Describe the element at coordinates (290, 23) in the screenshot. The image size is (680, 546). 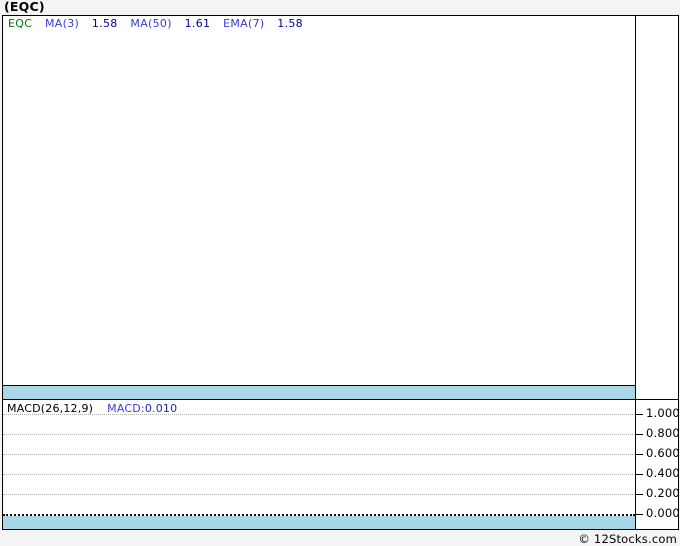
I see `ema7-value: 1.58` at that location.